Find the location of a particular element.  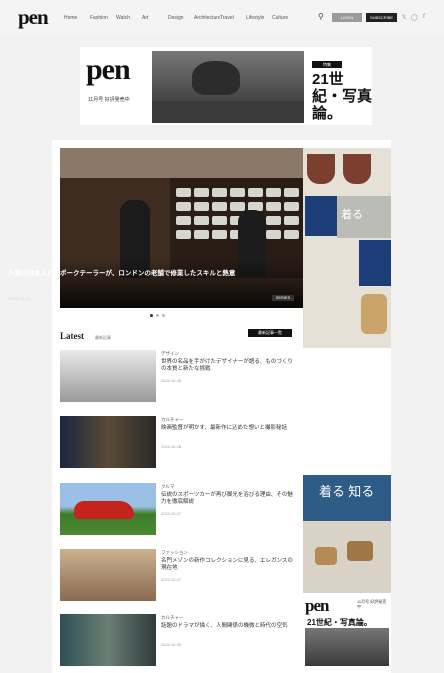

nav-item: Travel is located at coordinates (233, 18).